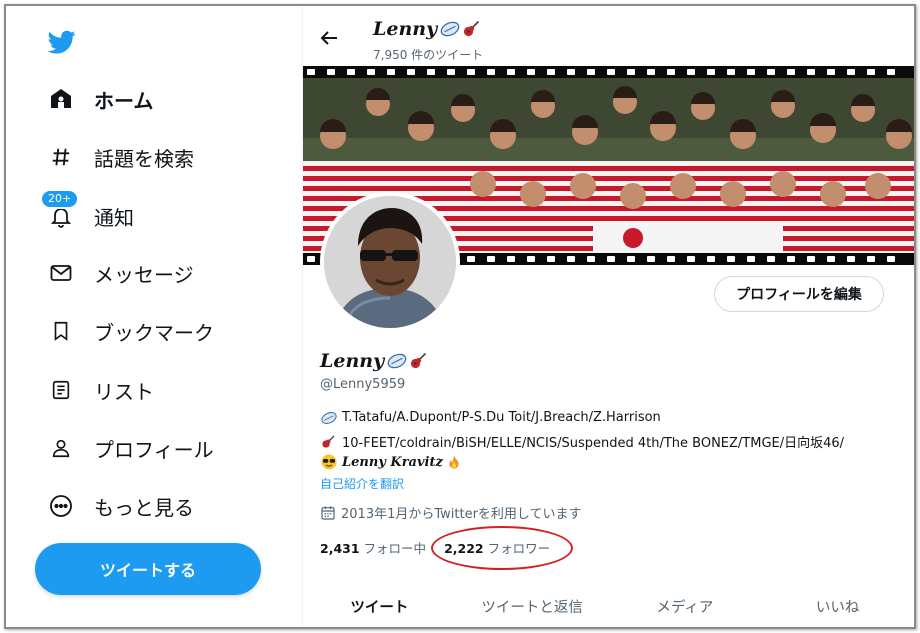  I want to click on profile-tabs: ツイート ツイートと返信 メディア いいね, so click(608, 604).